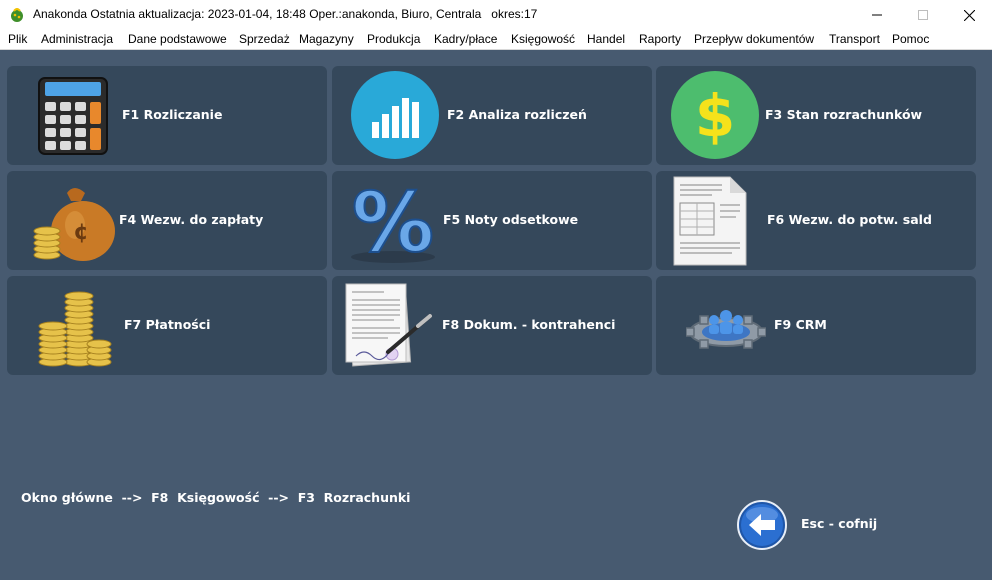 The width and height of the screenshot is (992, 580). I want to click on back-arrow-icon, so click(762, 525).